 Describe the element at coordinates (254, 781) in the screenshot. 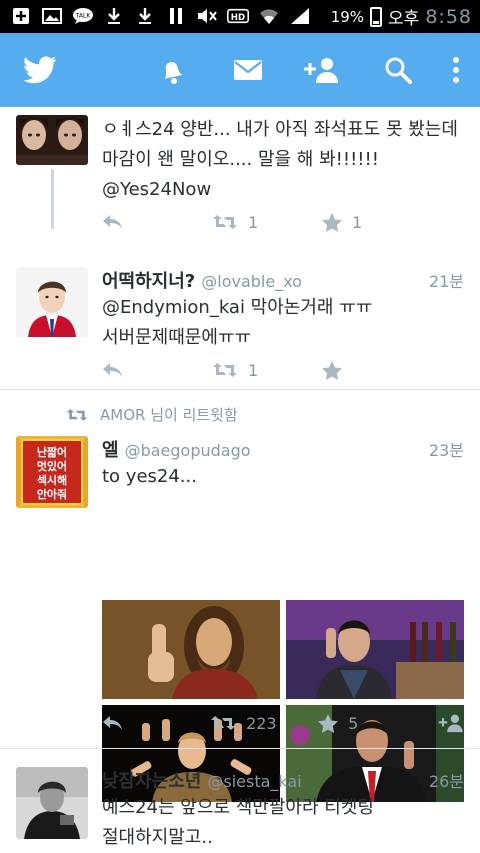

I see `author-handle: @siesta_kai` at that location.